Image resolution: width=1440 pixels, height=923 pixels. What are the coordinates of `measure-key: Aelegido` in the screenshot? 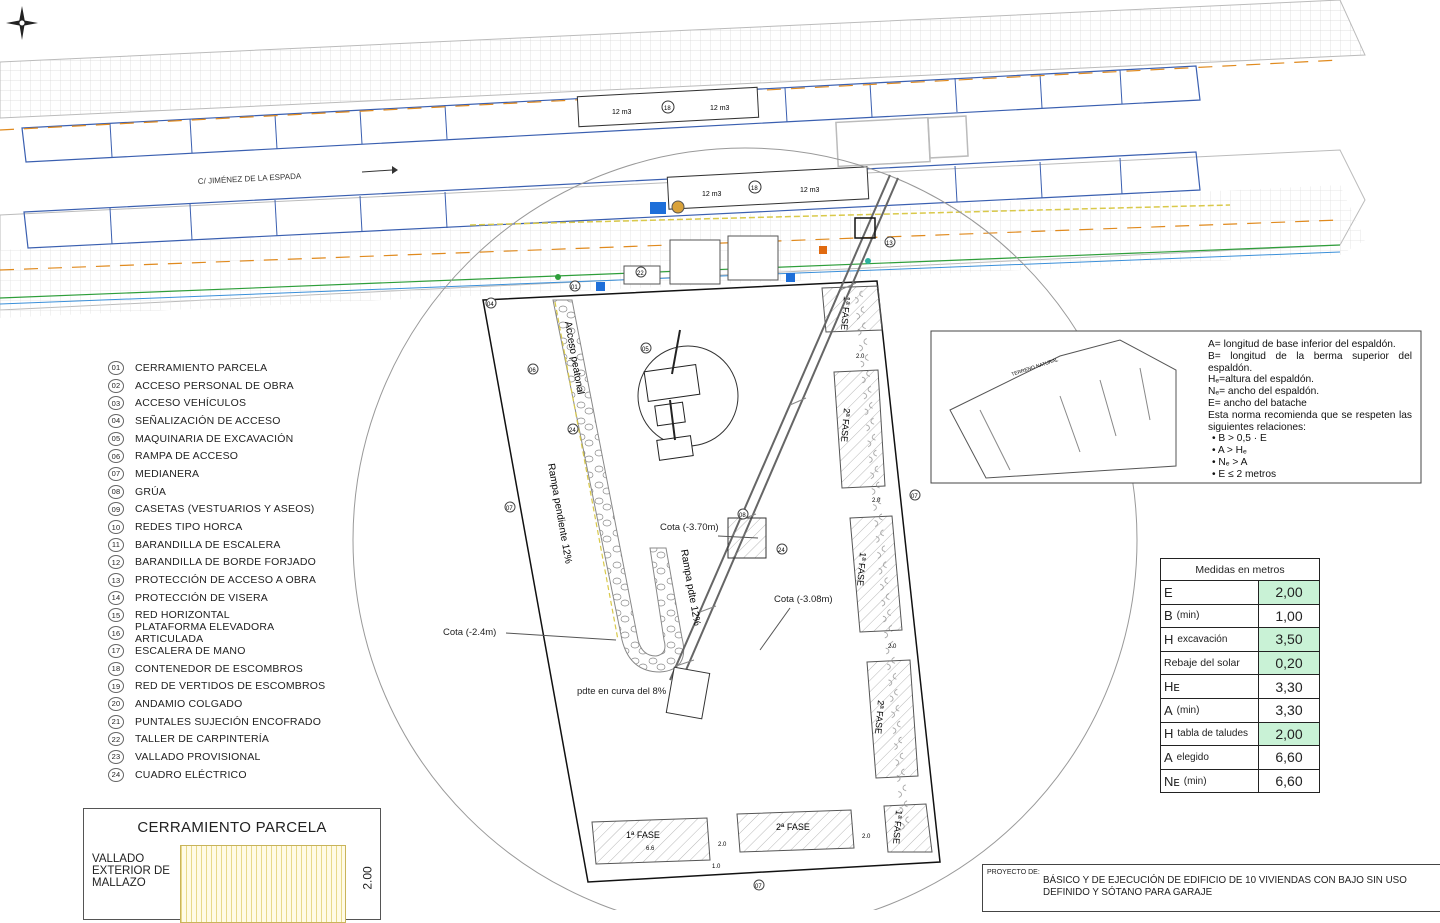 It's located at (1210, 757).